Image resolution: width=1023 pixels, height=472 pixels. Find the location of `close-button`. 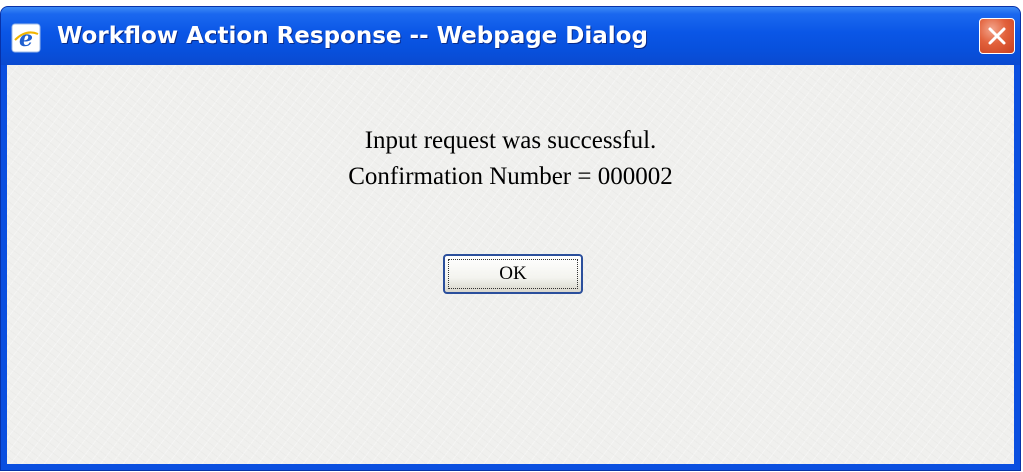

close-button is located at coordinates (997, 36).